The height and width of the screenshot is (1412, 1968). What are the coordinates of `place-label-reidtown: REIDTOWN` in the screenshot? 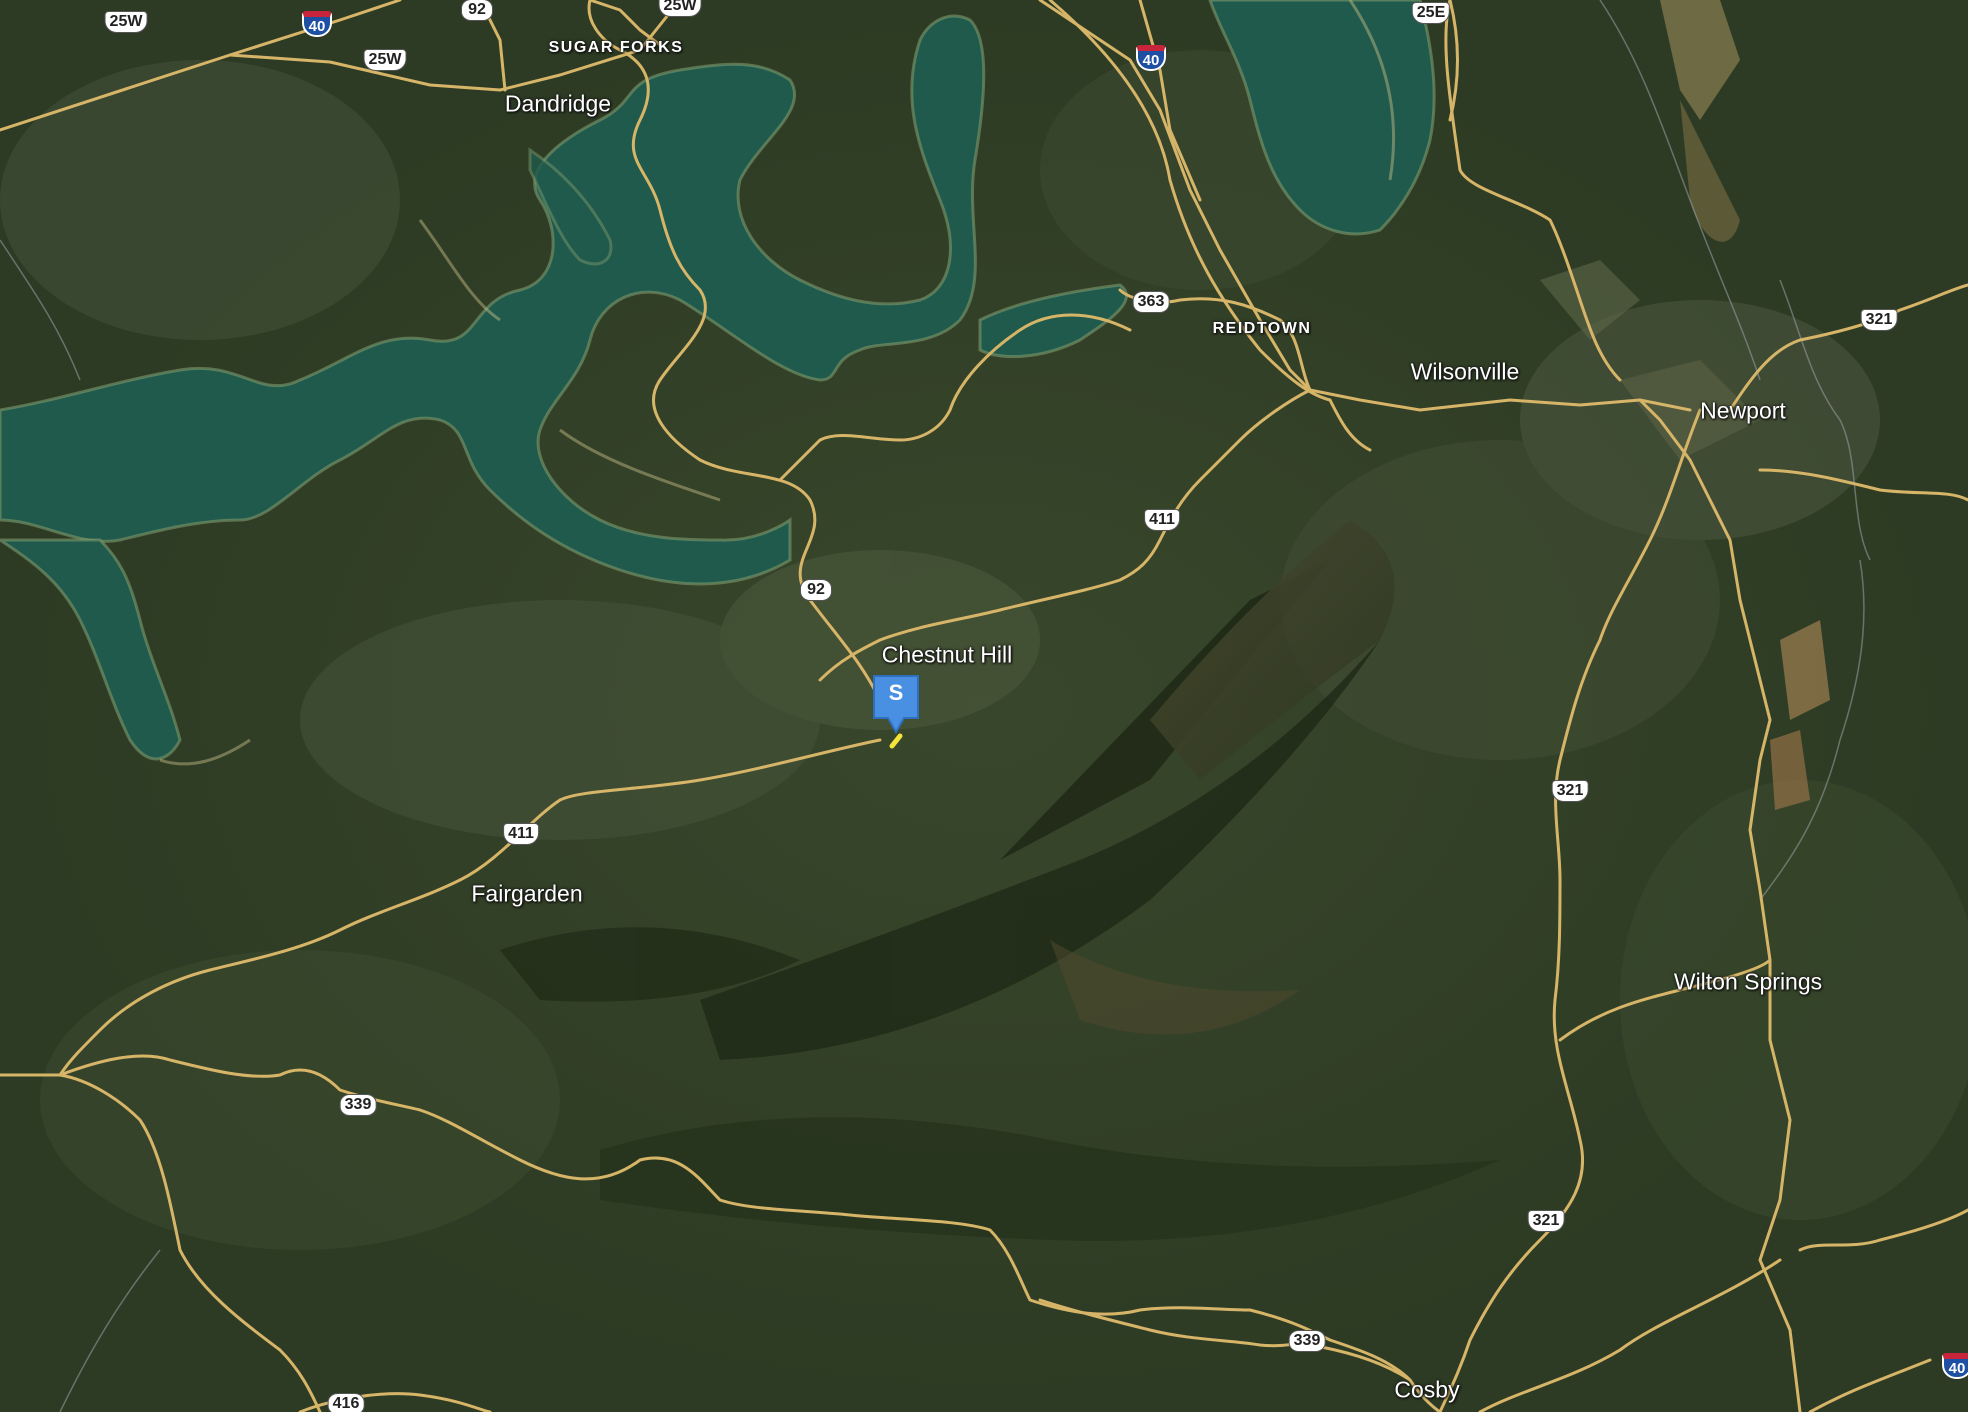 It's located at (1262, 329).